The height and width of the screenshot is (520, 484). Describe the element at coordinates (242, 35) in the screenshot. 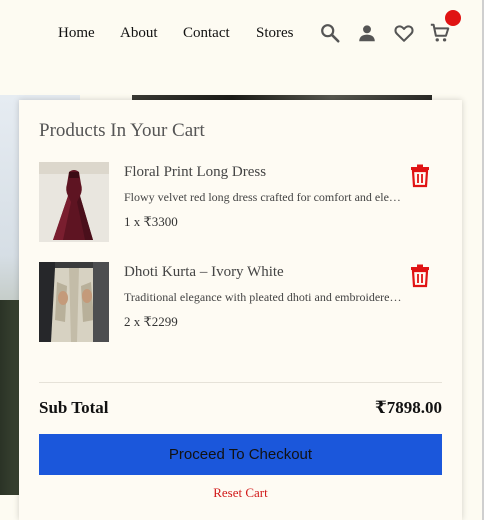

I see `top-navbar: Home About Contact Stores` at that location.